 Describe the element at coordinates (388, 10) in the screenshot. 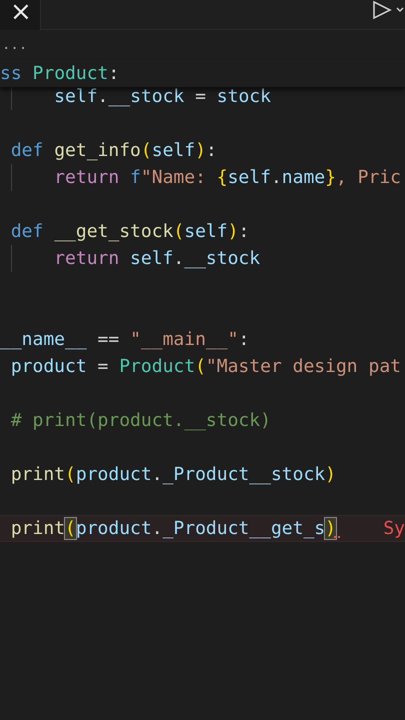

I see `run-icon` at that location.